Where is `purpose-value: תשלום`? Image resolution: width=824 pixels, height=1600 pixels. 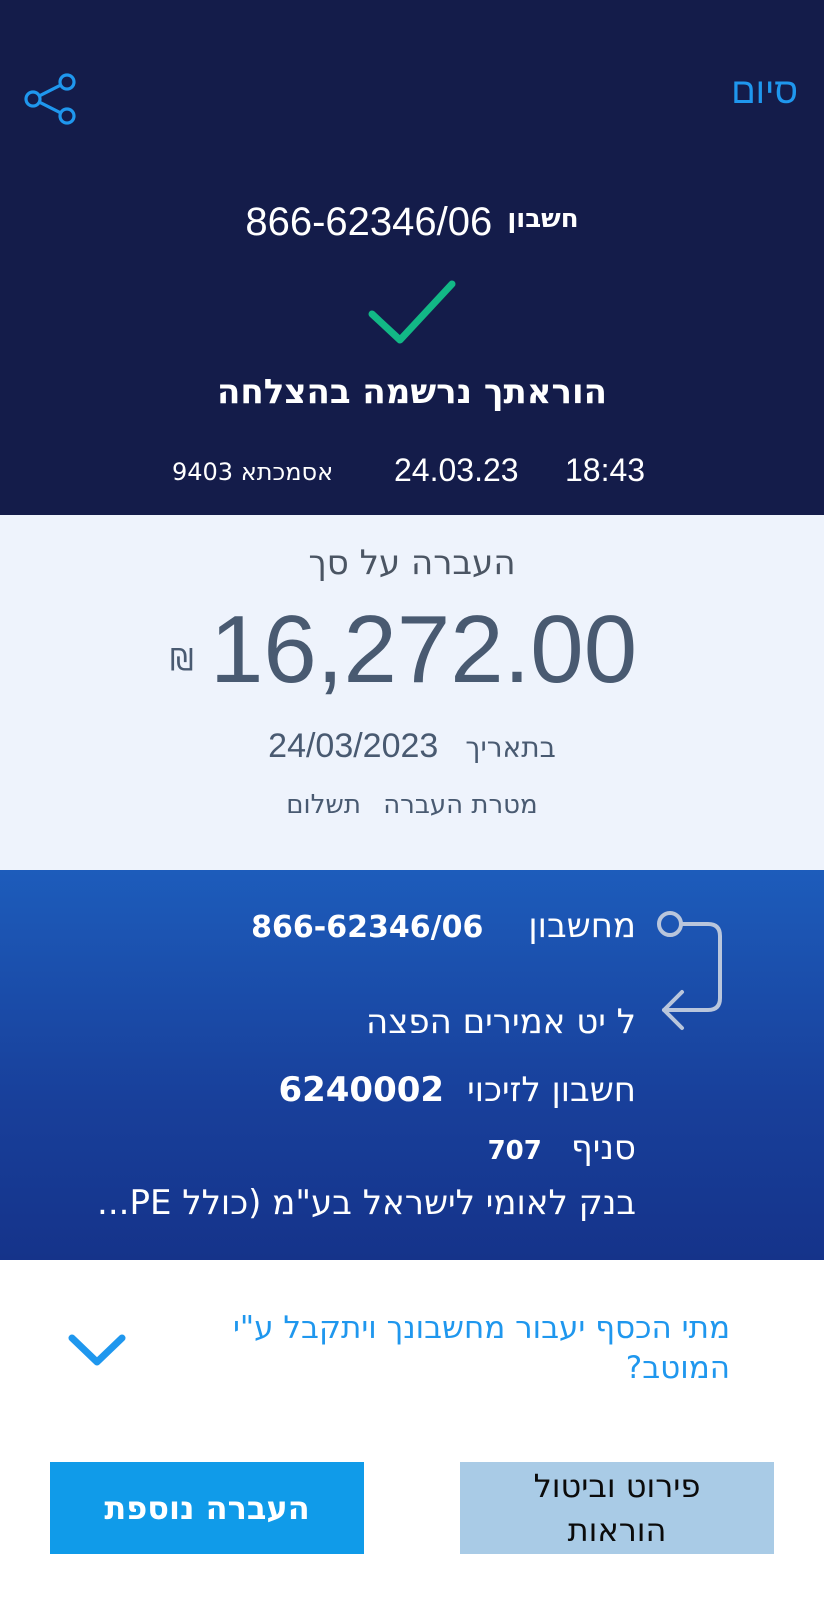
purpose-value: תשלום is located at coordinates (323, 805).